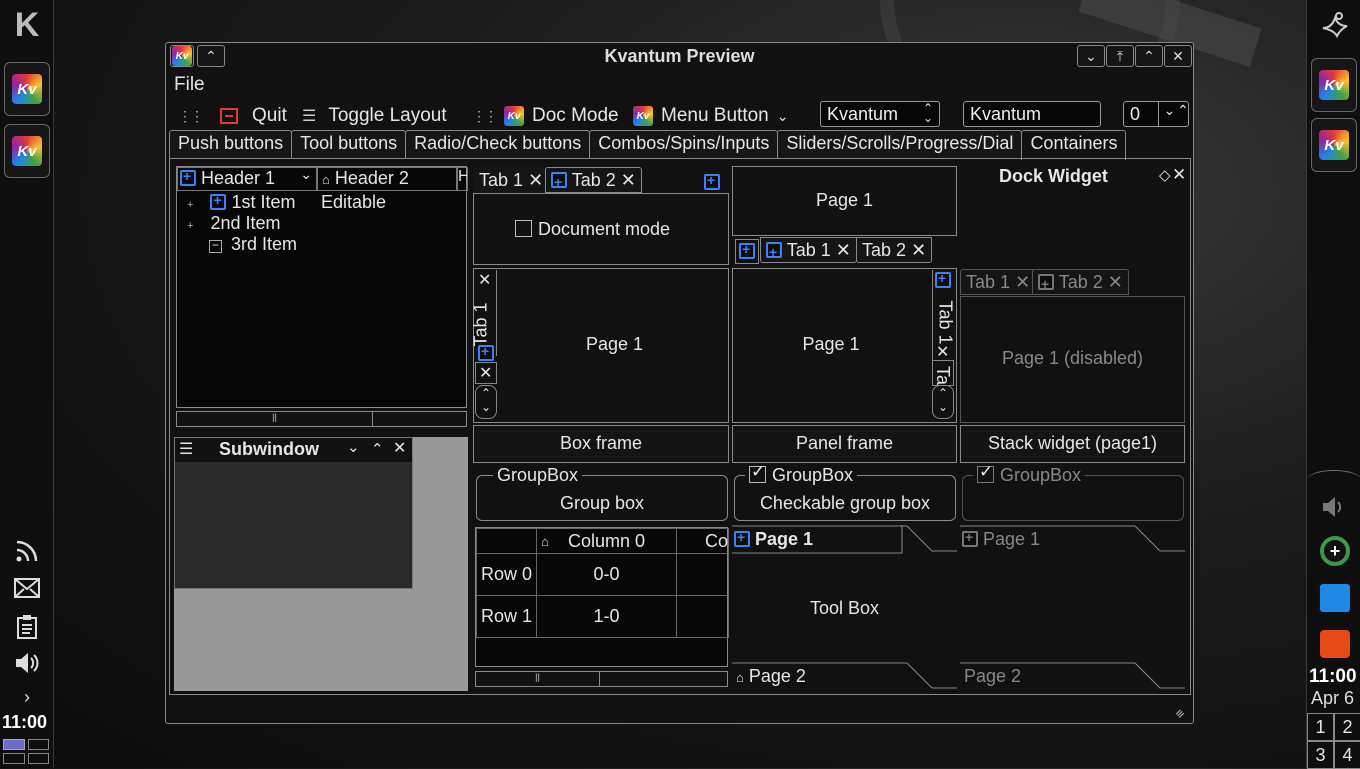 The image size is (1360, 769). What do you see at coordinates (943, 373) in the screenshot?
I see `tab-2-vertical: Ta` at bounding box center [943, 373].